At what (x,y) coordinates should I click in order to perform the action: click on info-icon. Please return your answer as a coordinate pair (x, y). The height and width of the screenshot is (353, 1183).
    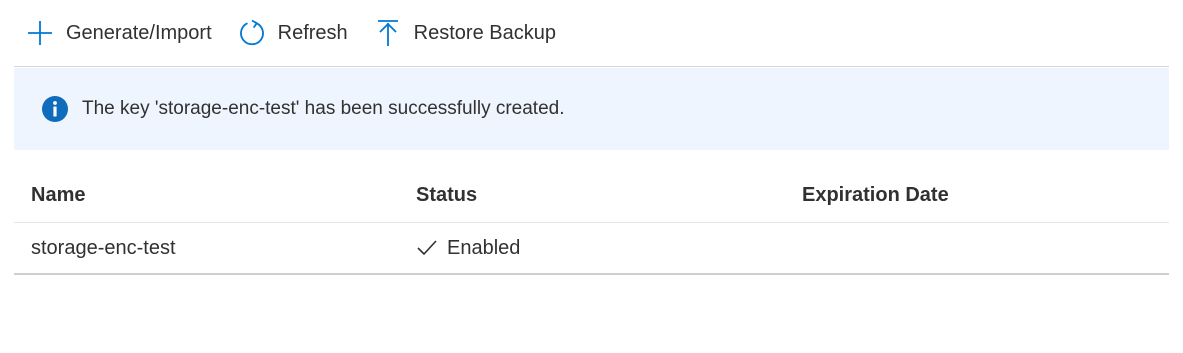
    Looking at the image, I should click on (55, 109).